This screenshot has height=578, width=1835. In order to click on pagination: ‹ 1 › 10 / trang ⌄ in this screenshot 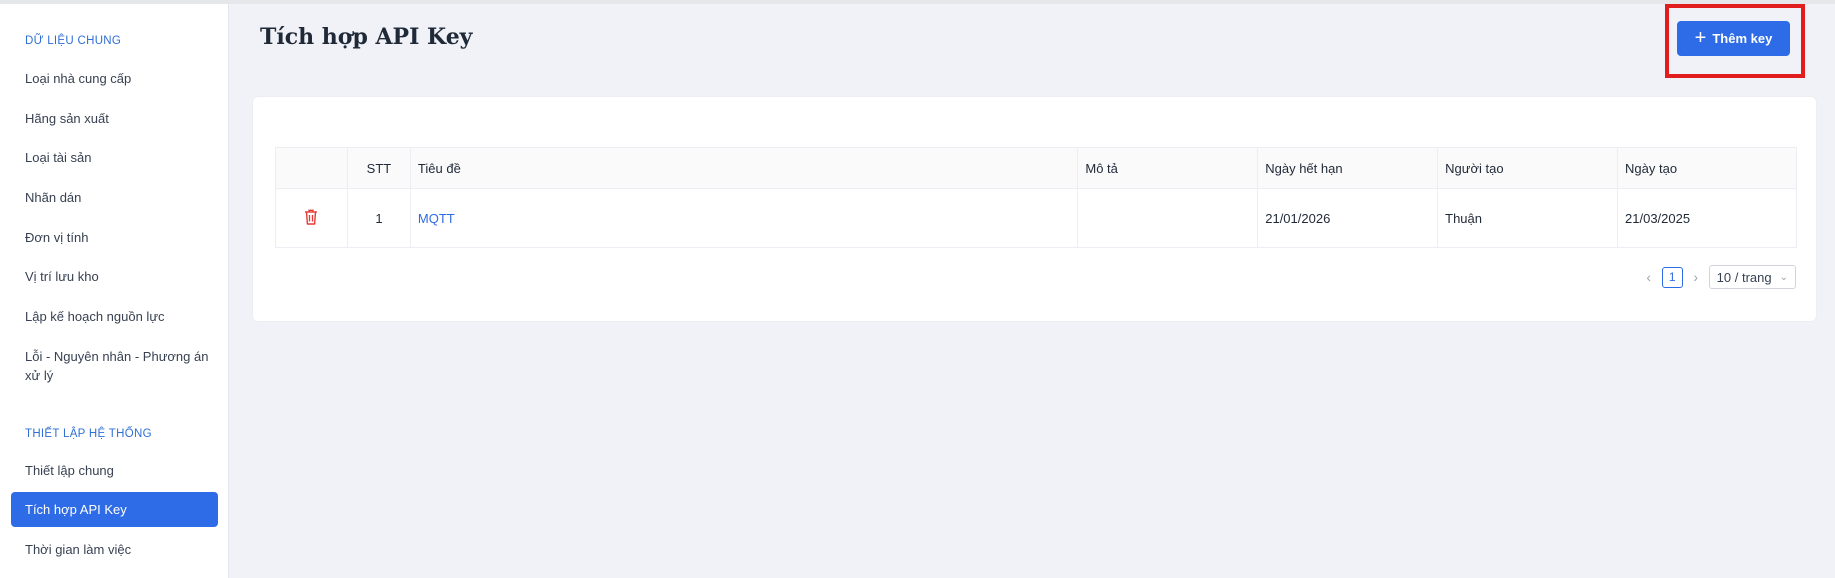, I will do `click(1719, 277)`.